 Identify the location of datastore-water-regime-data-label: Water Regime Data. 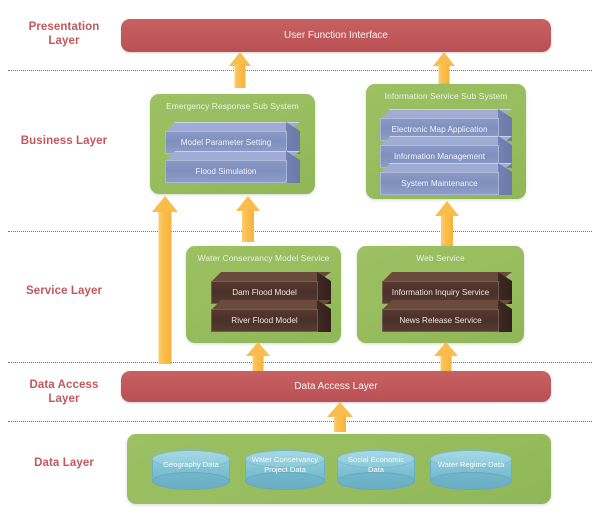
(471, 465).